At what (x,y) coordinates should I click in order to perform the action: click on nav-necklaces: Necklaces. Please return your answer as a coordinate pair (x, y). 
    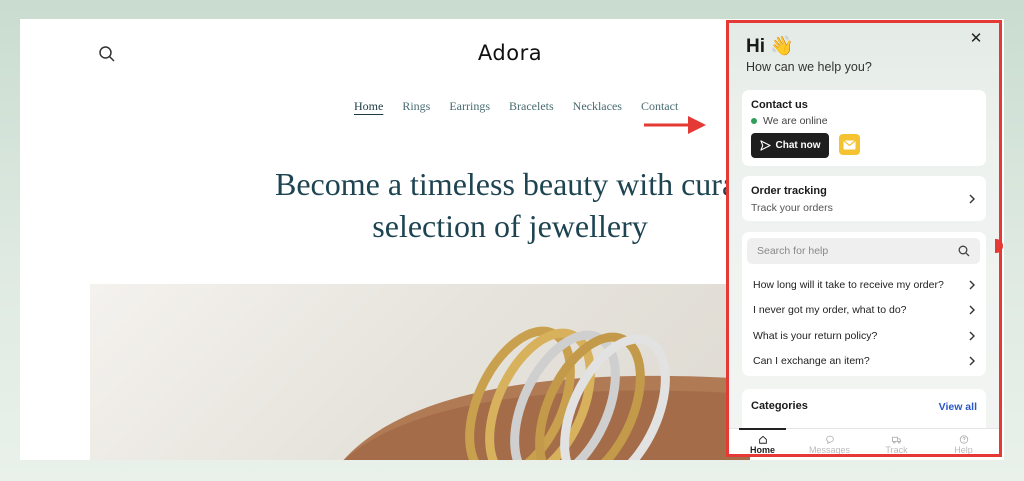
    Looking at the image, I should click on (597, 106).